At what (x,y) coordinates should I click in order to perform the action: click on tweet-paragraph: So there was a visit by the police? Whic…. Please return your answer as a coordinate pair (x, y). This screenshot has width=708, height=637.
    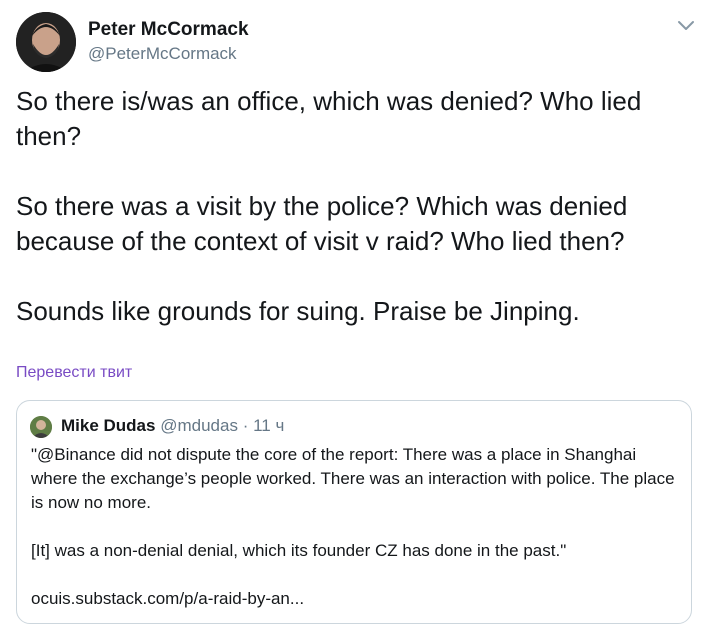
    Looking at the image, I should click on (322, 223).